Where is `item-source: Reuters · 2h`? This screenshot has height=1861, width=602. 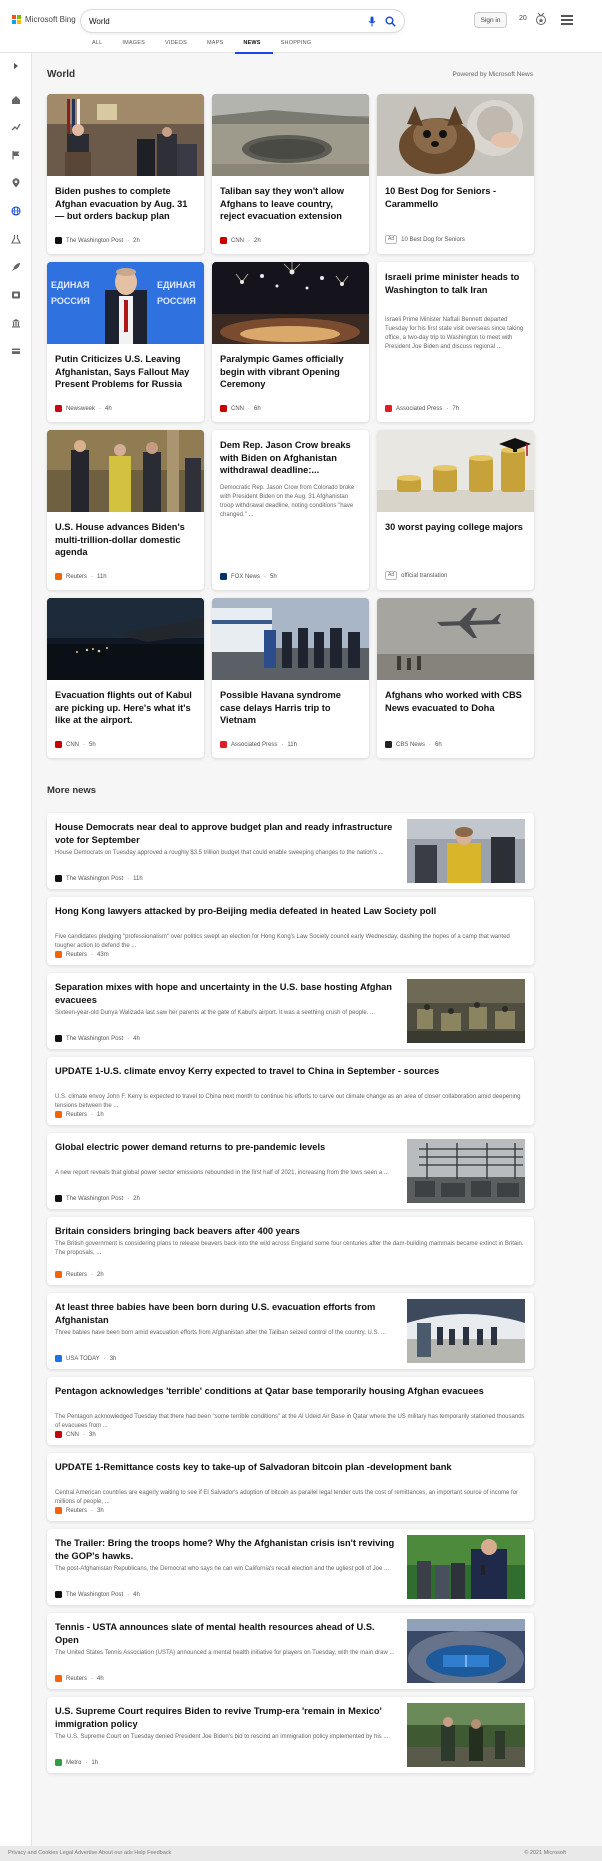 item-source: Reuters · 2h is located at coordinates (79, 1274).